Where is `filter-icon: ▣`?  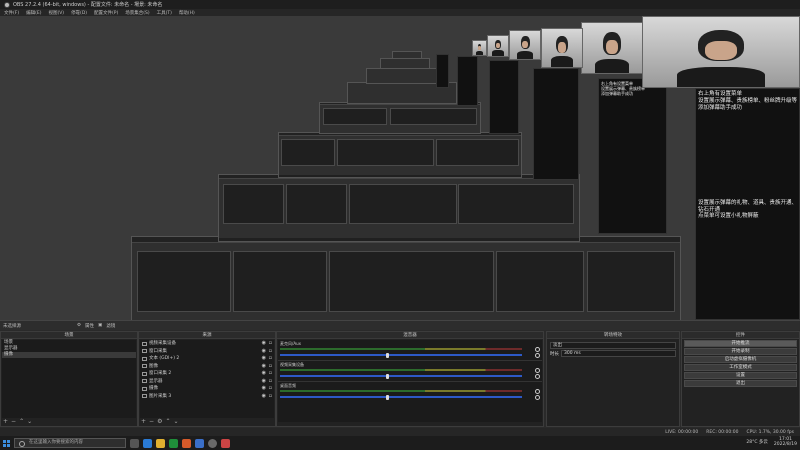 filter-icon: ▣ is located at coordinates (100, 325).